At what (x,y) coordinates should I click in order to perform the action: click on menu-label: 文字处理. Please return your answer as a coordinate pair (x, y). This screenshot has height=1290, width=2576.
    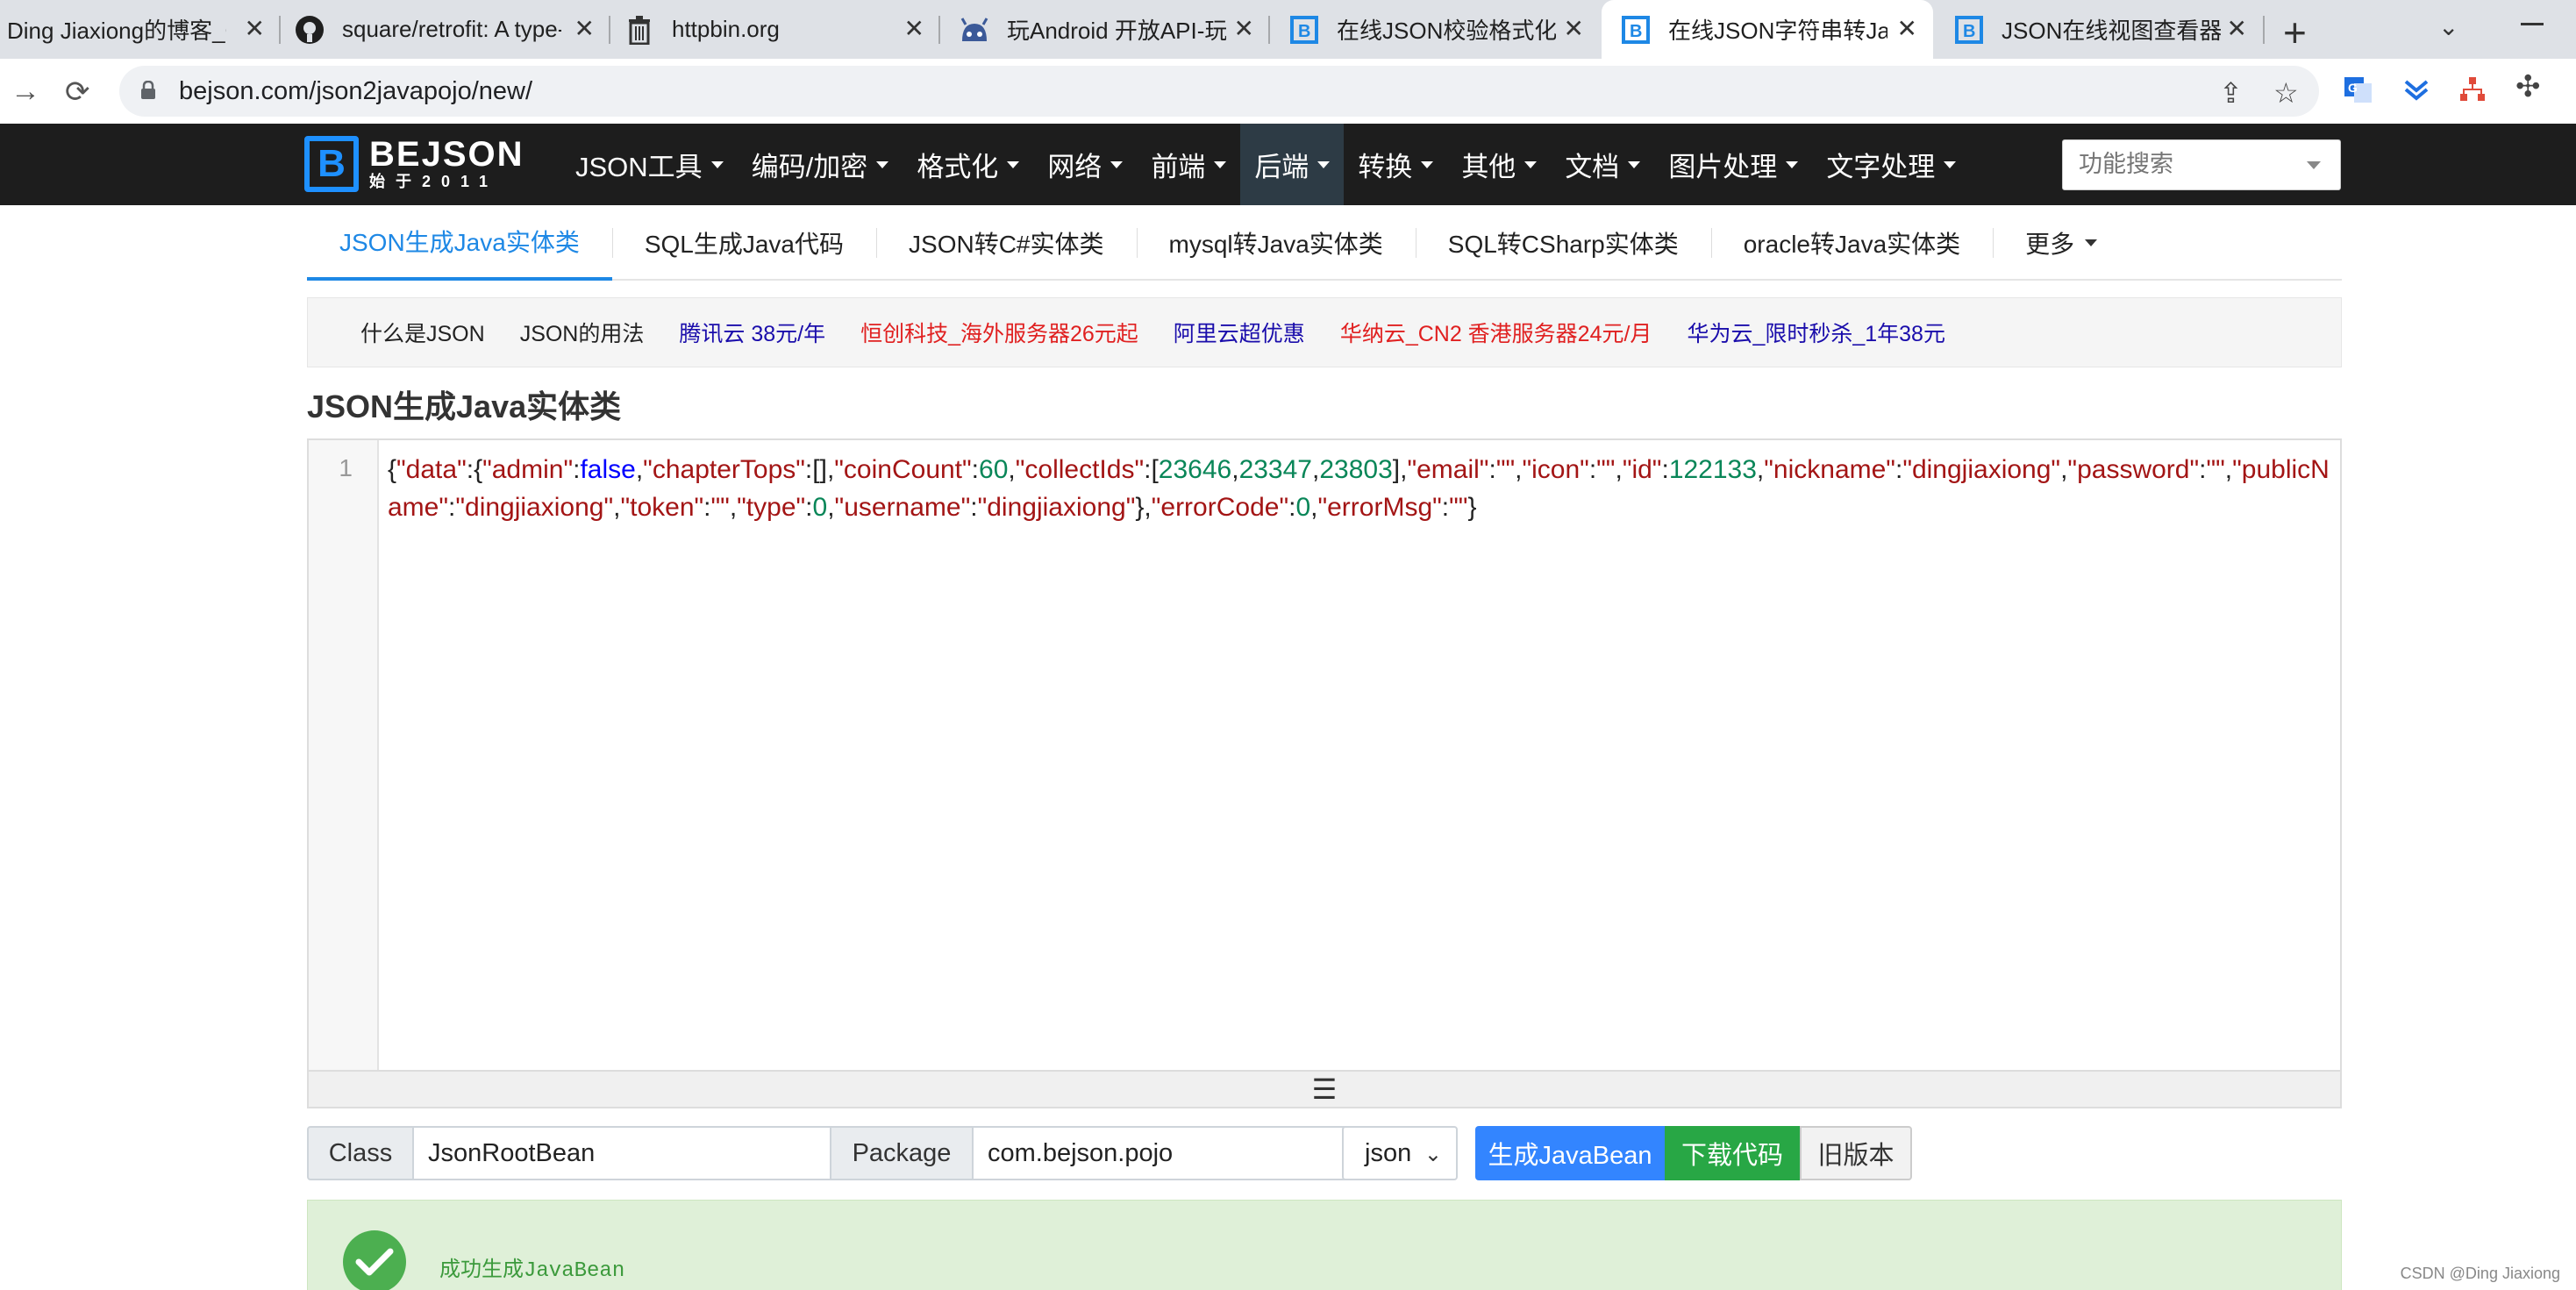
    Looking at the image, I should click on (1881, 167).